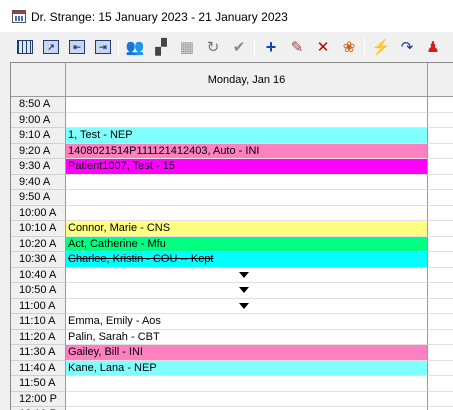 Image resolution: width=453 pixels, height=410 pixels. I want to click on appointment-text: Palin, Sarah - CBT, so click(114, 336).